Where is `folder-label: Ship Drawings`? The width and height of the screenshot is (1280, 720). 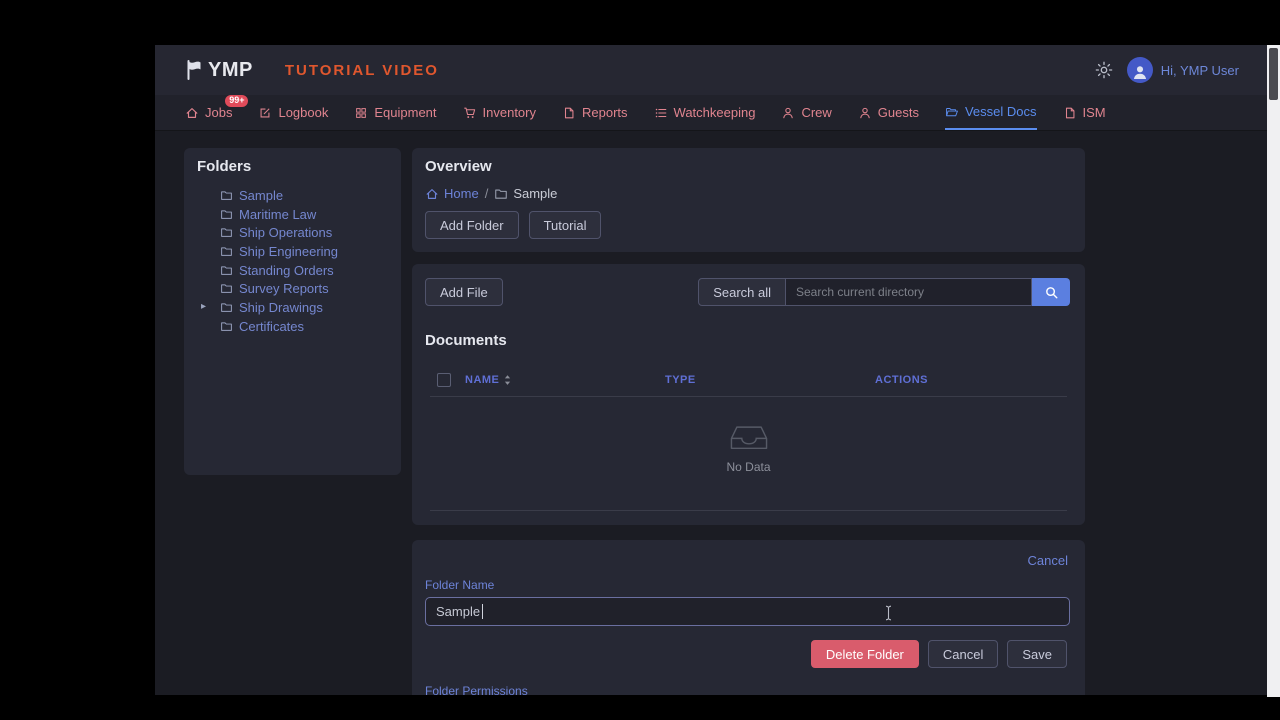
folder-label: Ship Drawings is located at coordinates (281, 307).